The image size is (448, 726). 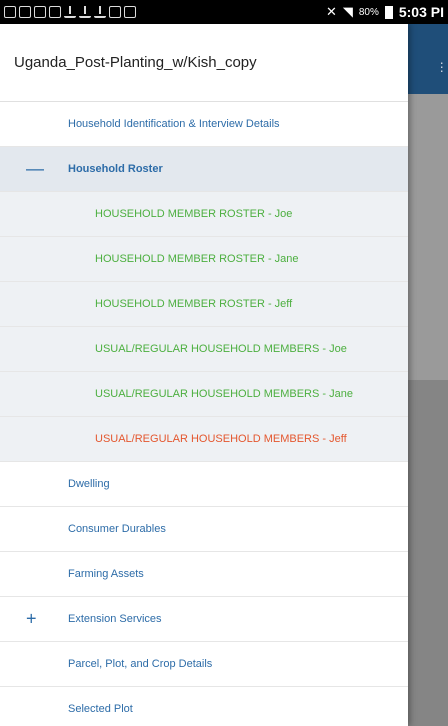 What do you see at coordinates (55, 12) in the screenshot?
I see `mail-icon` at bounding box center [55, 12].